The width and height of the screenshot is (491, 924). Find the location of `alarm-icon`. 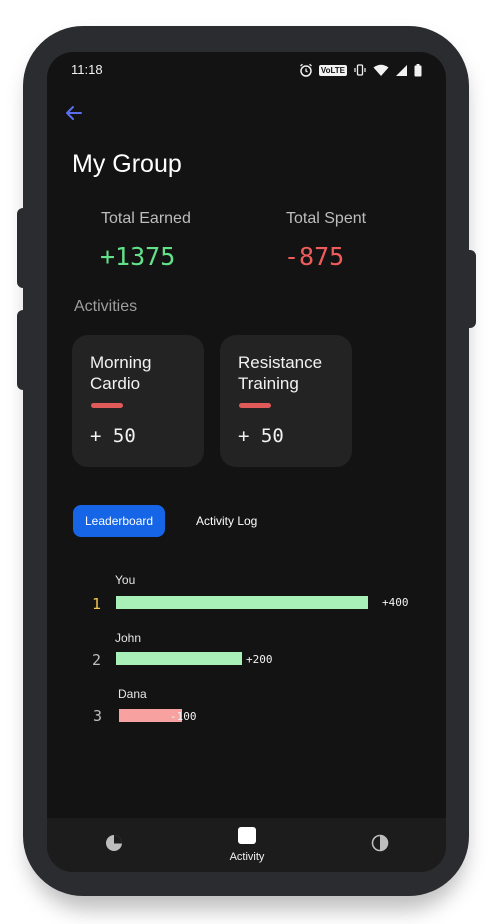

alarm-icon is located at coordinates (305, 70).